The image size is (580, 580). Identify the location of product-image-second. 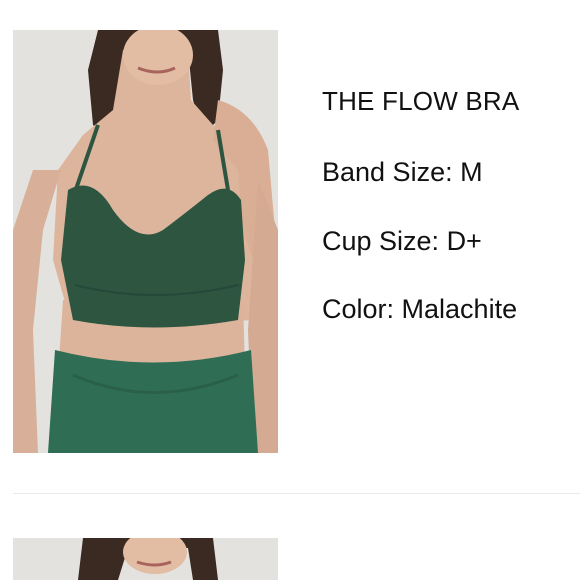
(145, 559).